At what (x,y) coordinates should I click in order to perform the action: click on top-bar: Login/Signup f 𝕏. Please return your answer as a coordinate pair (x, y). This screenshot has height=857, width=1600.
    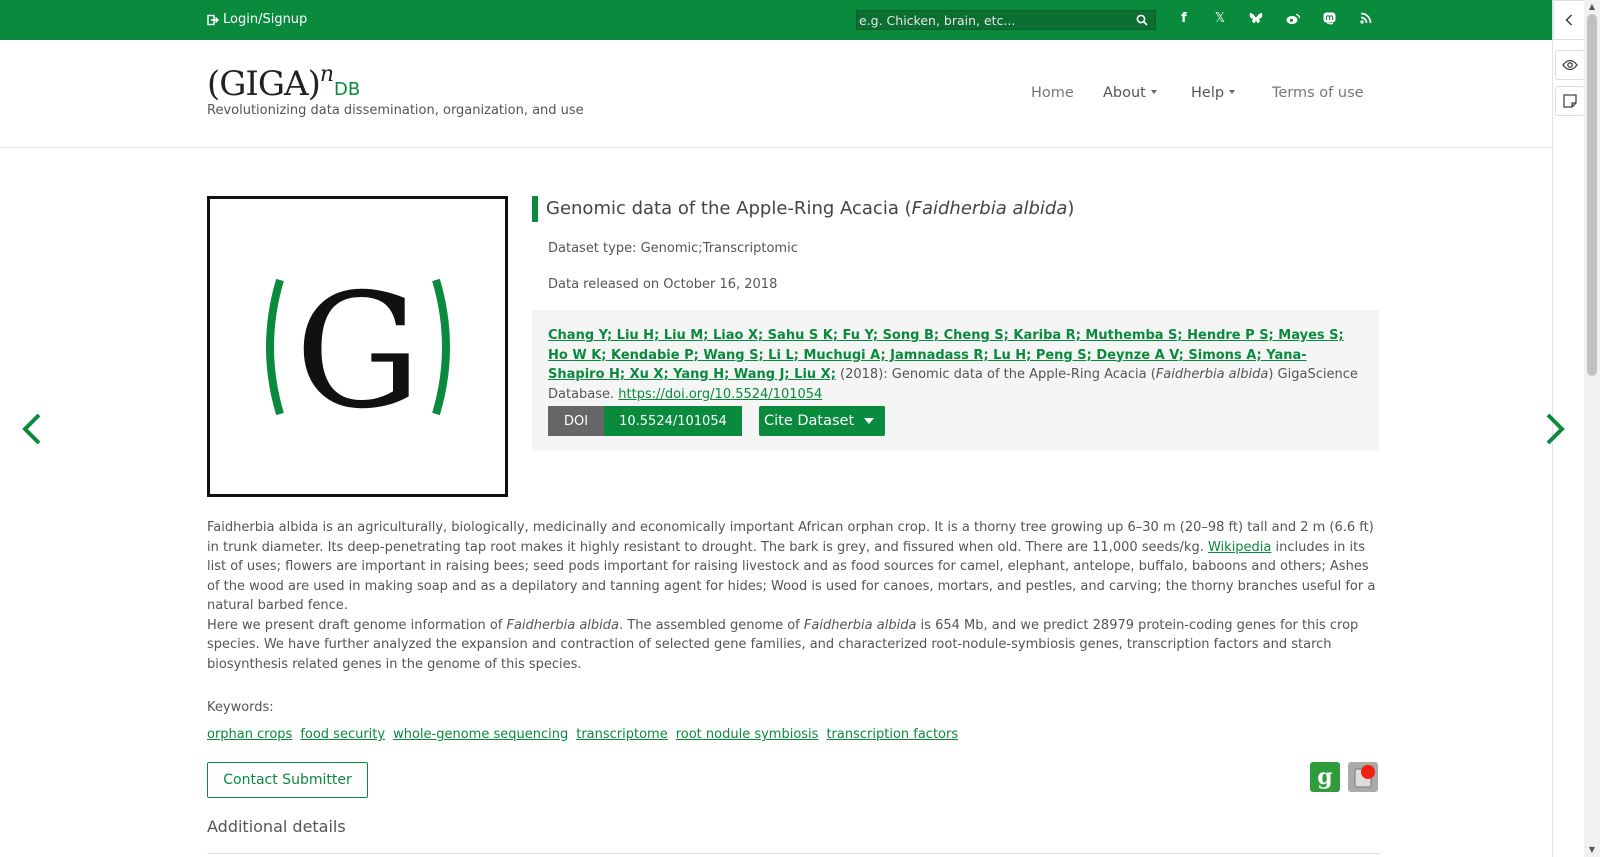
    Looking at the image, I should click on (776, 20).